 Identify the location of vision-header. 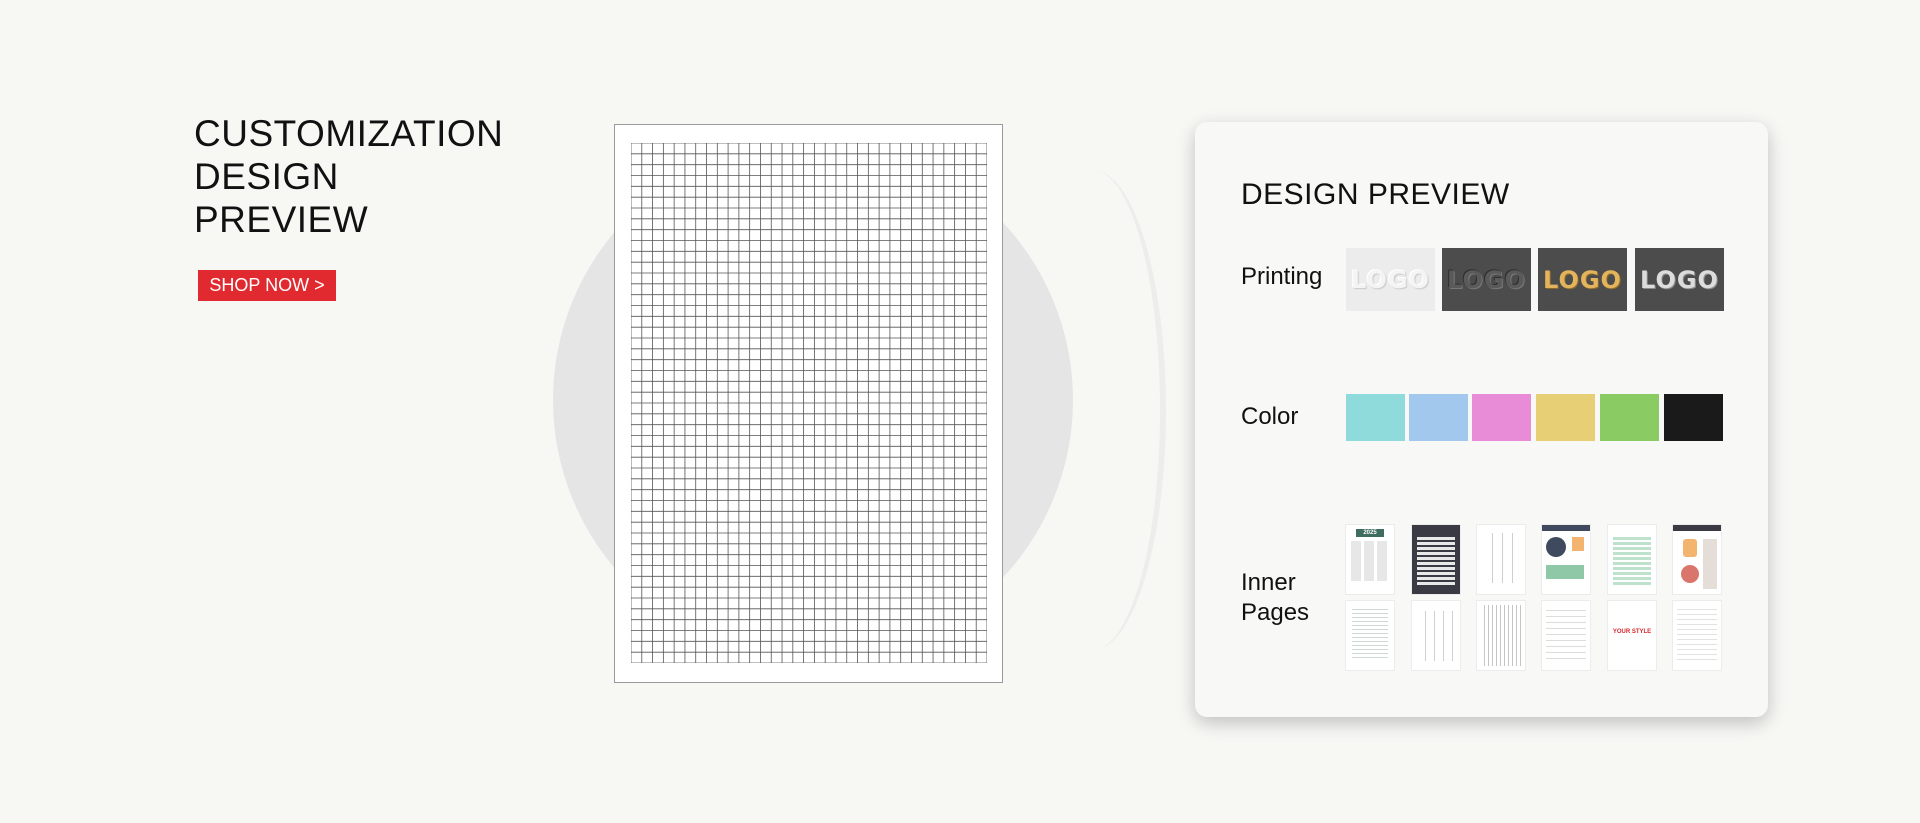
(1566, 528).